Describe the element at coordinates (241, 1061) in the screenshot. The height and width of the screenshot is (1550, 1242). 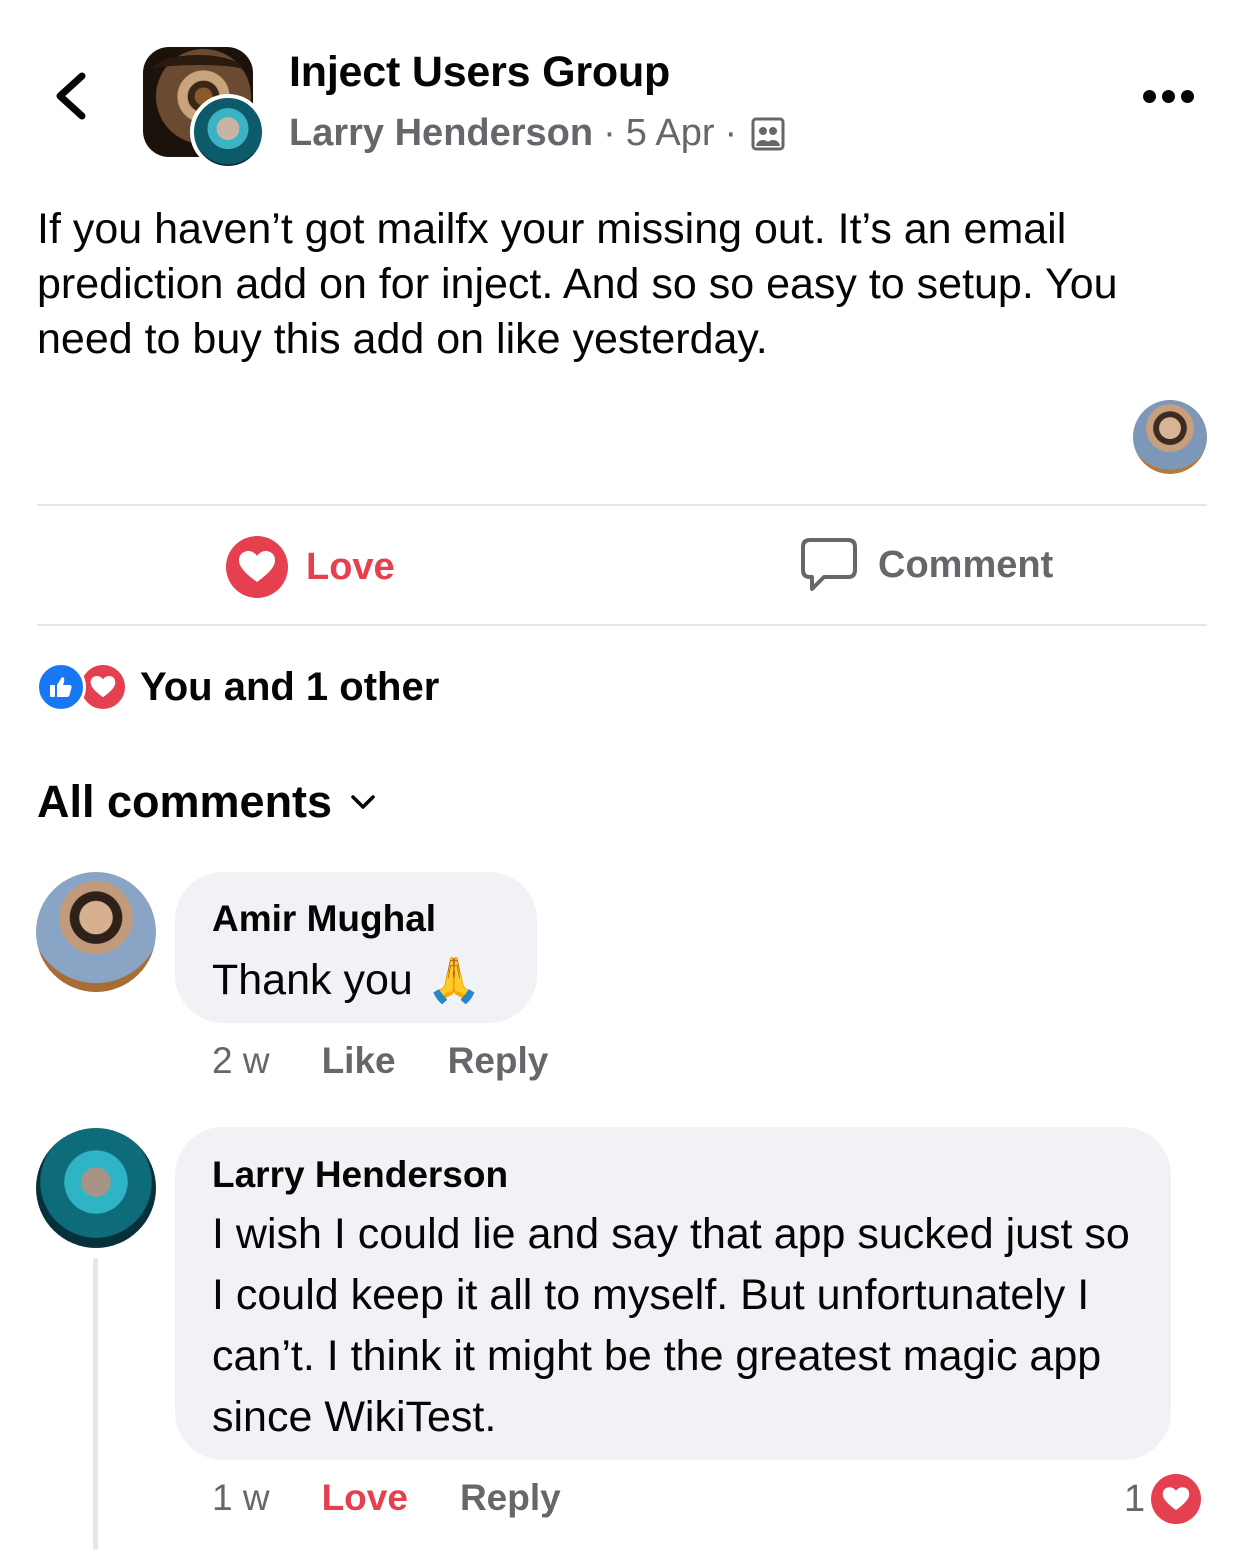
I see `comment-time: 2 w` at that location.